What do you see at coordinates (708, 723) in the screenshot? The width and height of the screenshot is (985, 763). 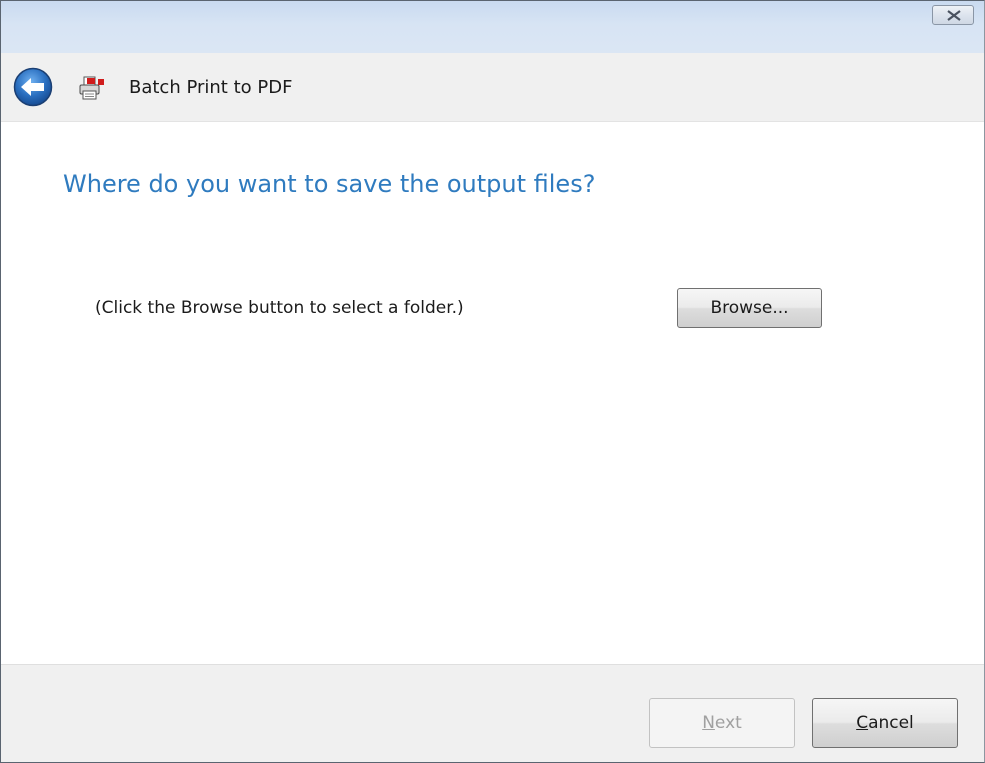 I see `next-mnemonic: N` at bounding box center [708, 723].